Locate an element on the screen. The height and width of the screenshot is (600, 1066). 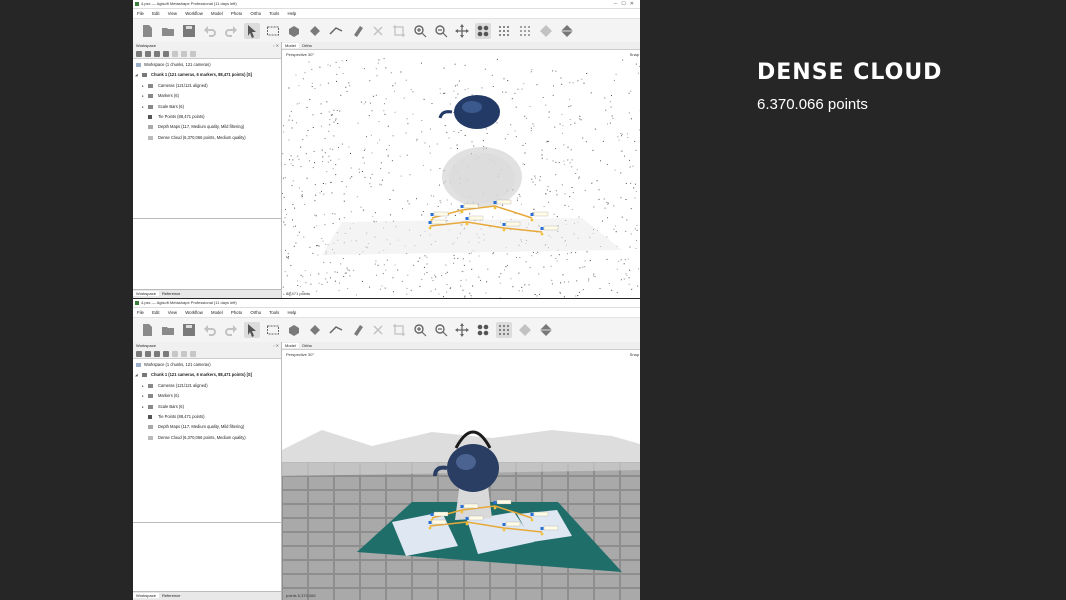
save-icon is located at coordinates (189, 31).